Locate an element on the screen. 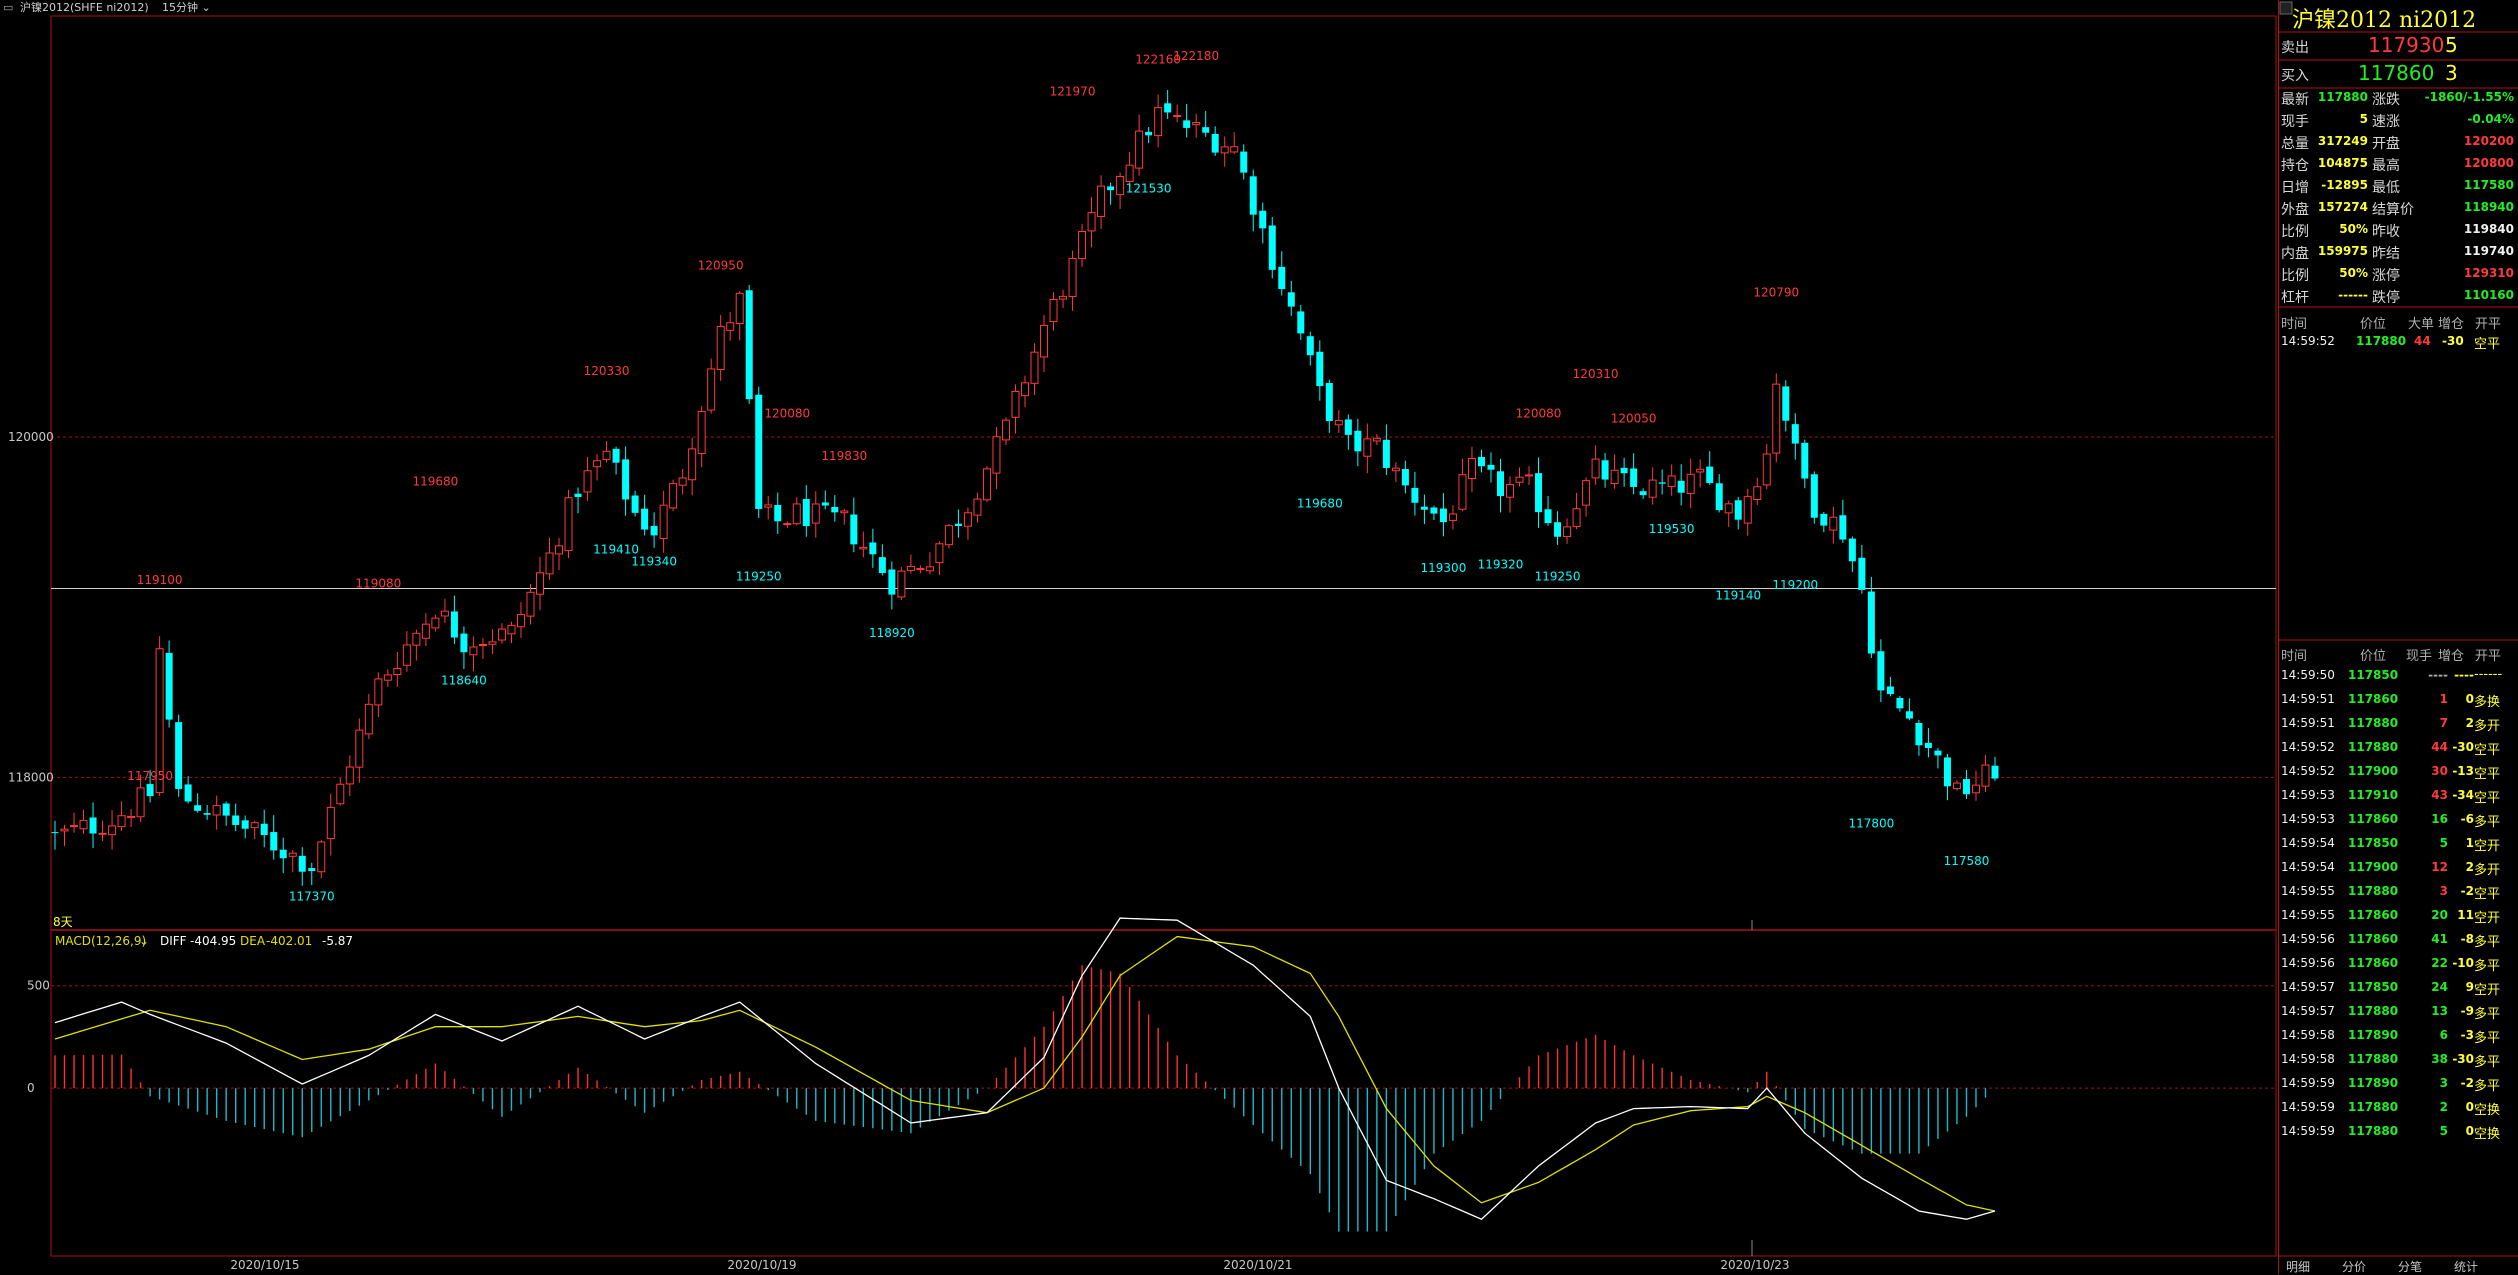 The height and width of the screenshot is (1275, 2518). macd-title: MACD(12,26,9) is located at coordinates (100, 941).